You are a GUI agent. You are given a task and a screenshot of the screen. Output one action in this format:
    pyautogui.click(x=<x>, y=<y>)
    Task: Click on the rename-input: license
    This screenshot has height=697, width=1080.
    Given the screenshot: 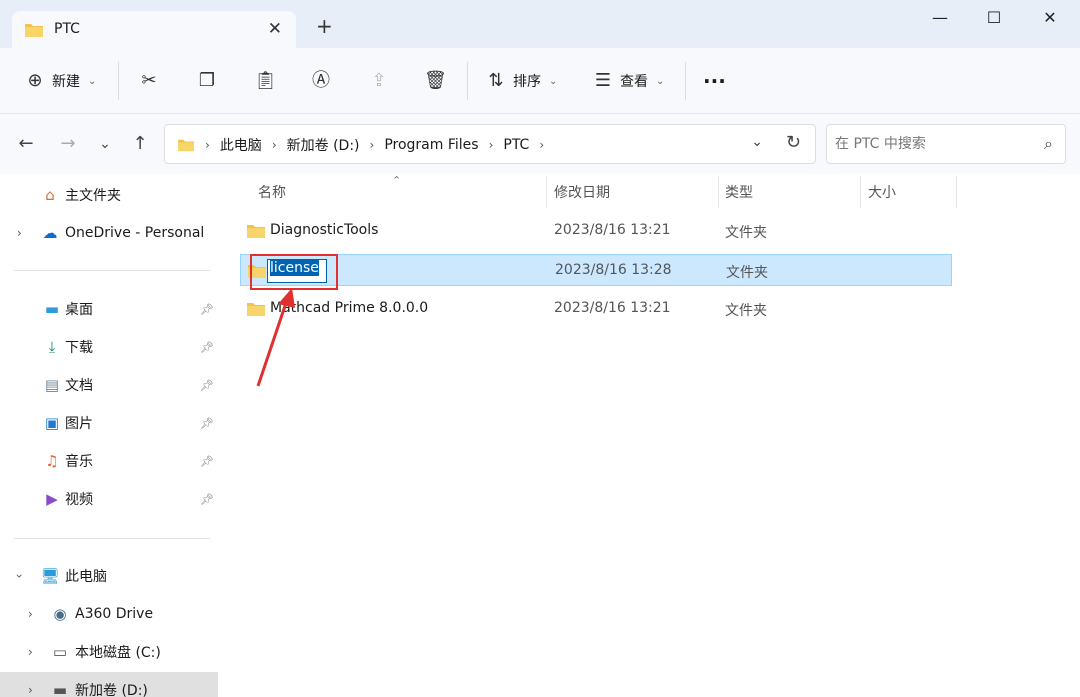 What is the action you would take?
    pyautogui.click(x=297, y=271)
    